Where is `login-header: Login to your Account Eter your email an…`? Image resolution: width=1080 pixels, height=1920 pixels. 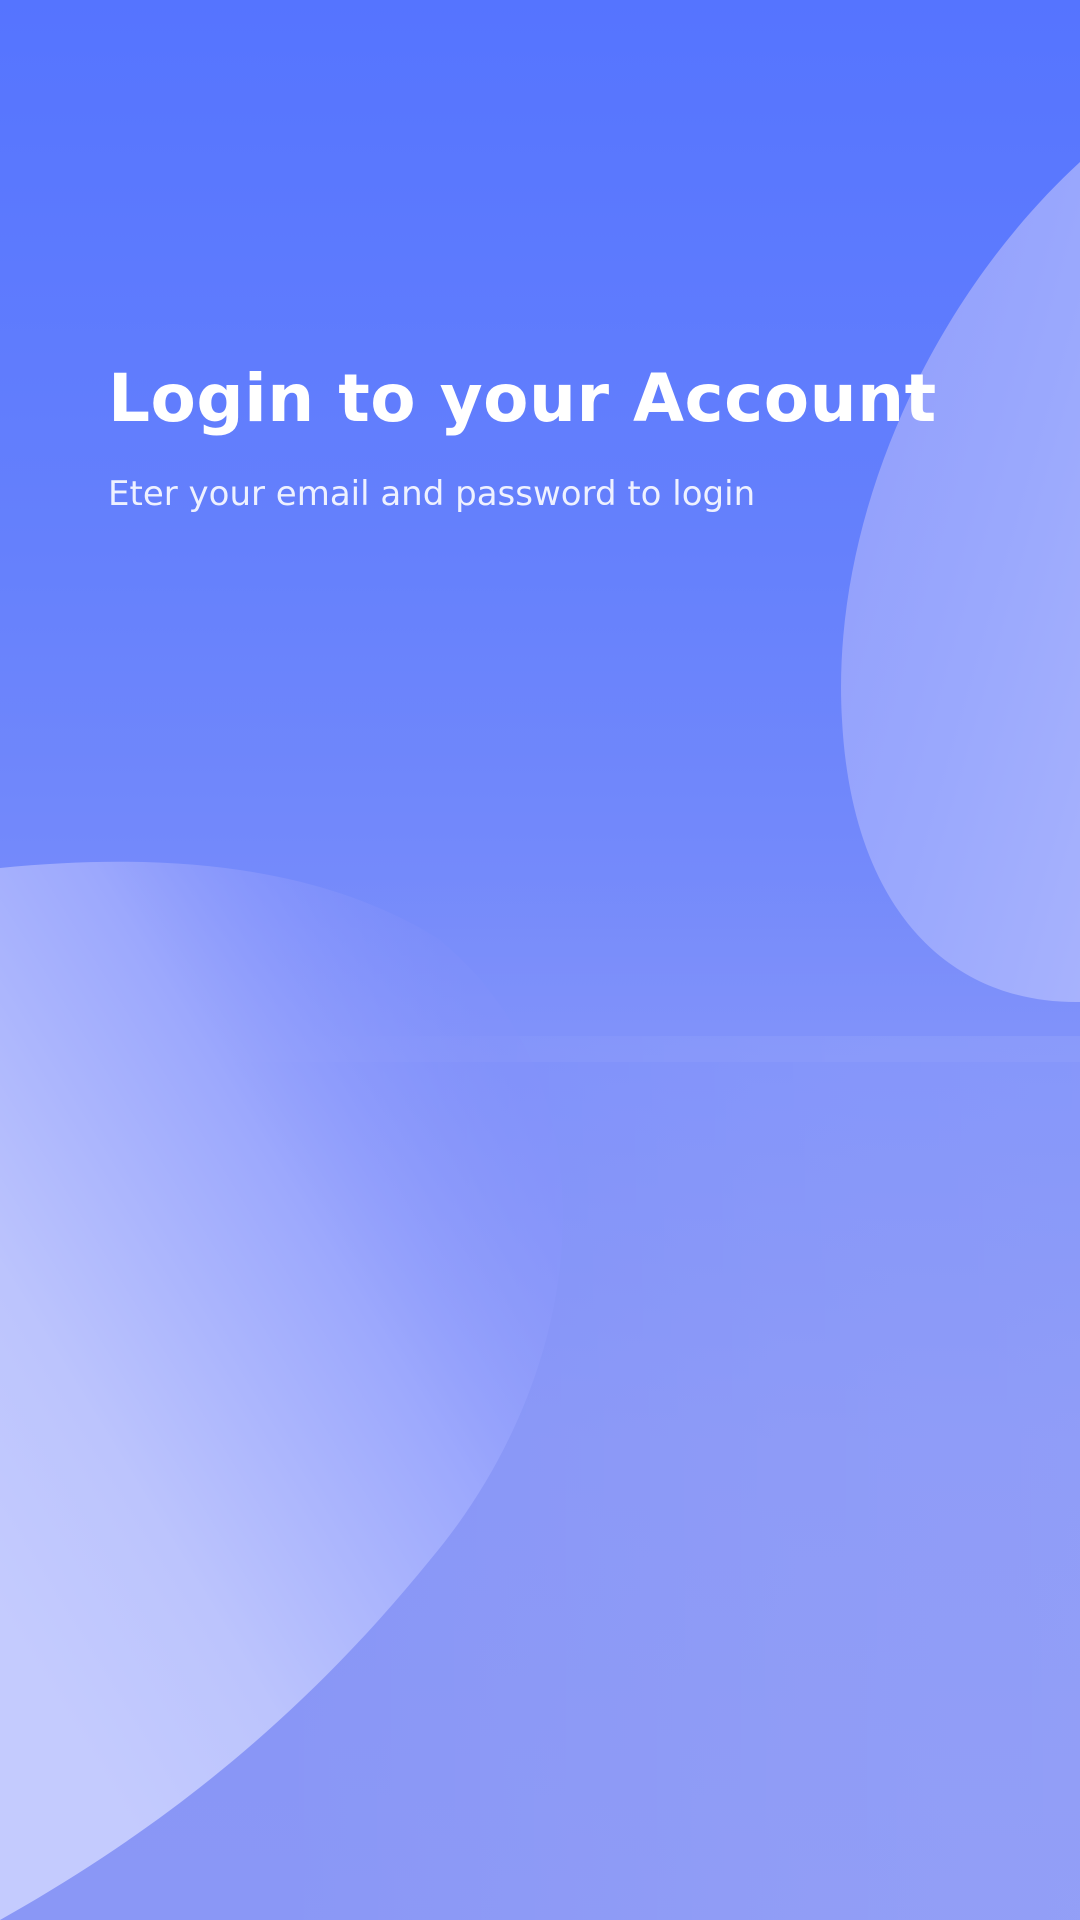 login-header: Login to your Account Eter your email an… is located at coordinates (548, 437).